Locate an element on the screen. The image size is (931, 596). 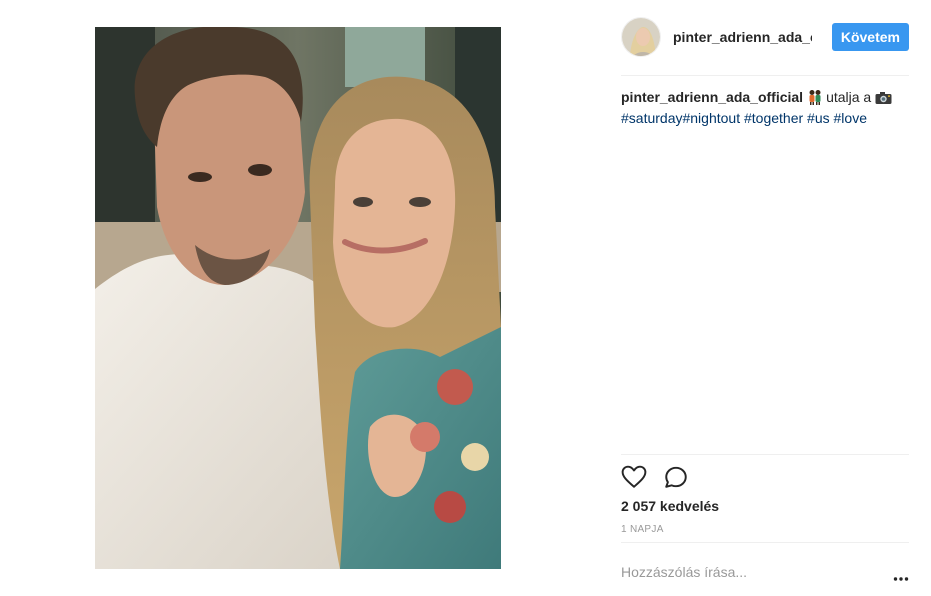
hashtag-together: #together is located at coordinates (773, 118).